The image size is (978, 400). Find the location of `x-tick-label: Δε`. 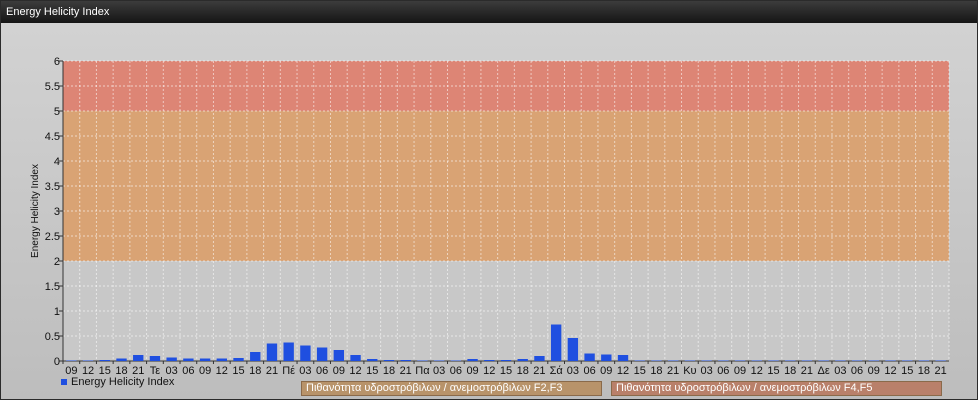

x-tick-label: Δε is located at coordinates (823, 371).